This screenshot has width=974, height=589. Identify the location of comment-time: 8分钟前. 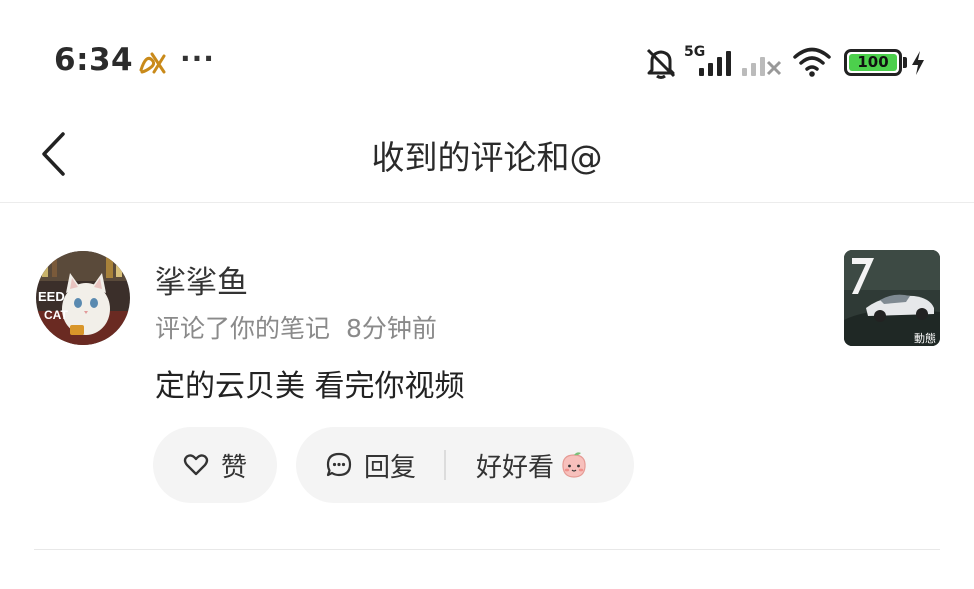
(391, 328).